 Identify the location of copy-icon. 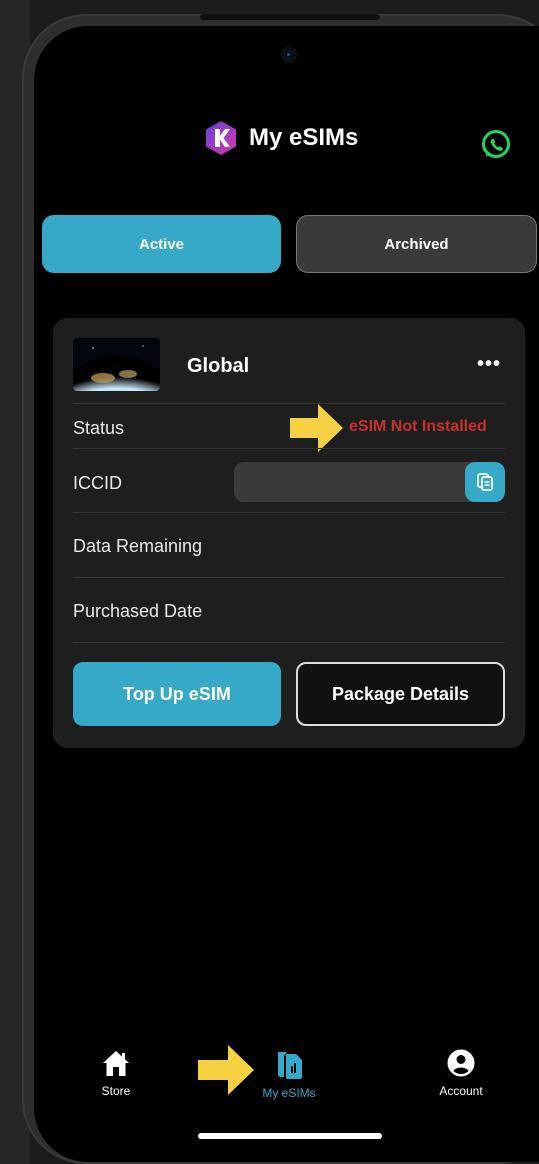
(485, 482).